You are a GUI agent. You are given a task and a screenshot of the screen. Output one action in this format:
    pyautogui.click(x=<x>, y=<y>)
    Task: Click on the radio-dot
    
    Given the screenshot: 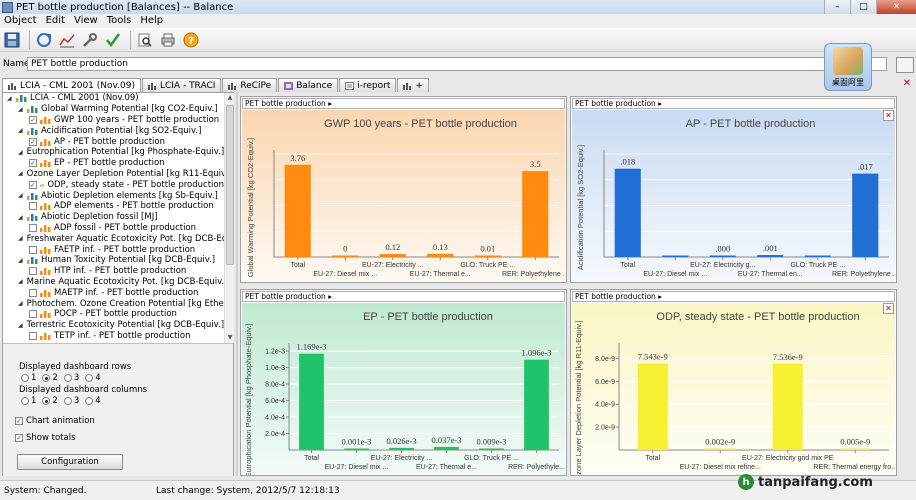 What is the action you would take?
    pyautogui.click(x=25, y=378)
    